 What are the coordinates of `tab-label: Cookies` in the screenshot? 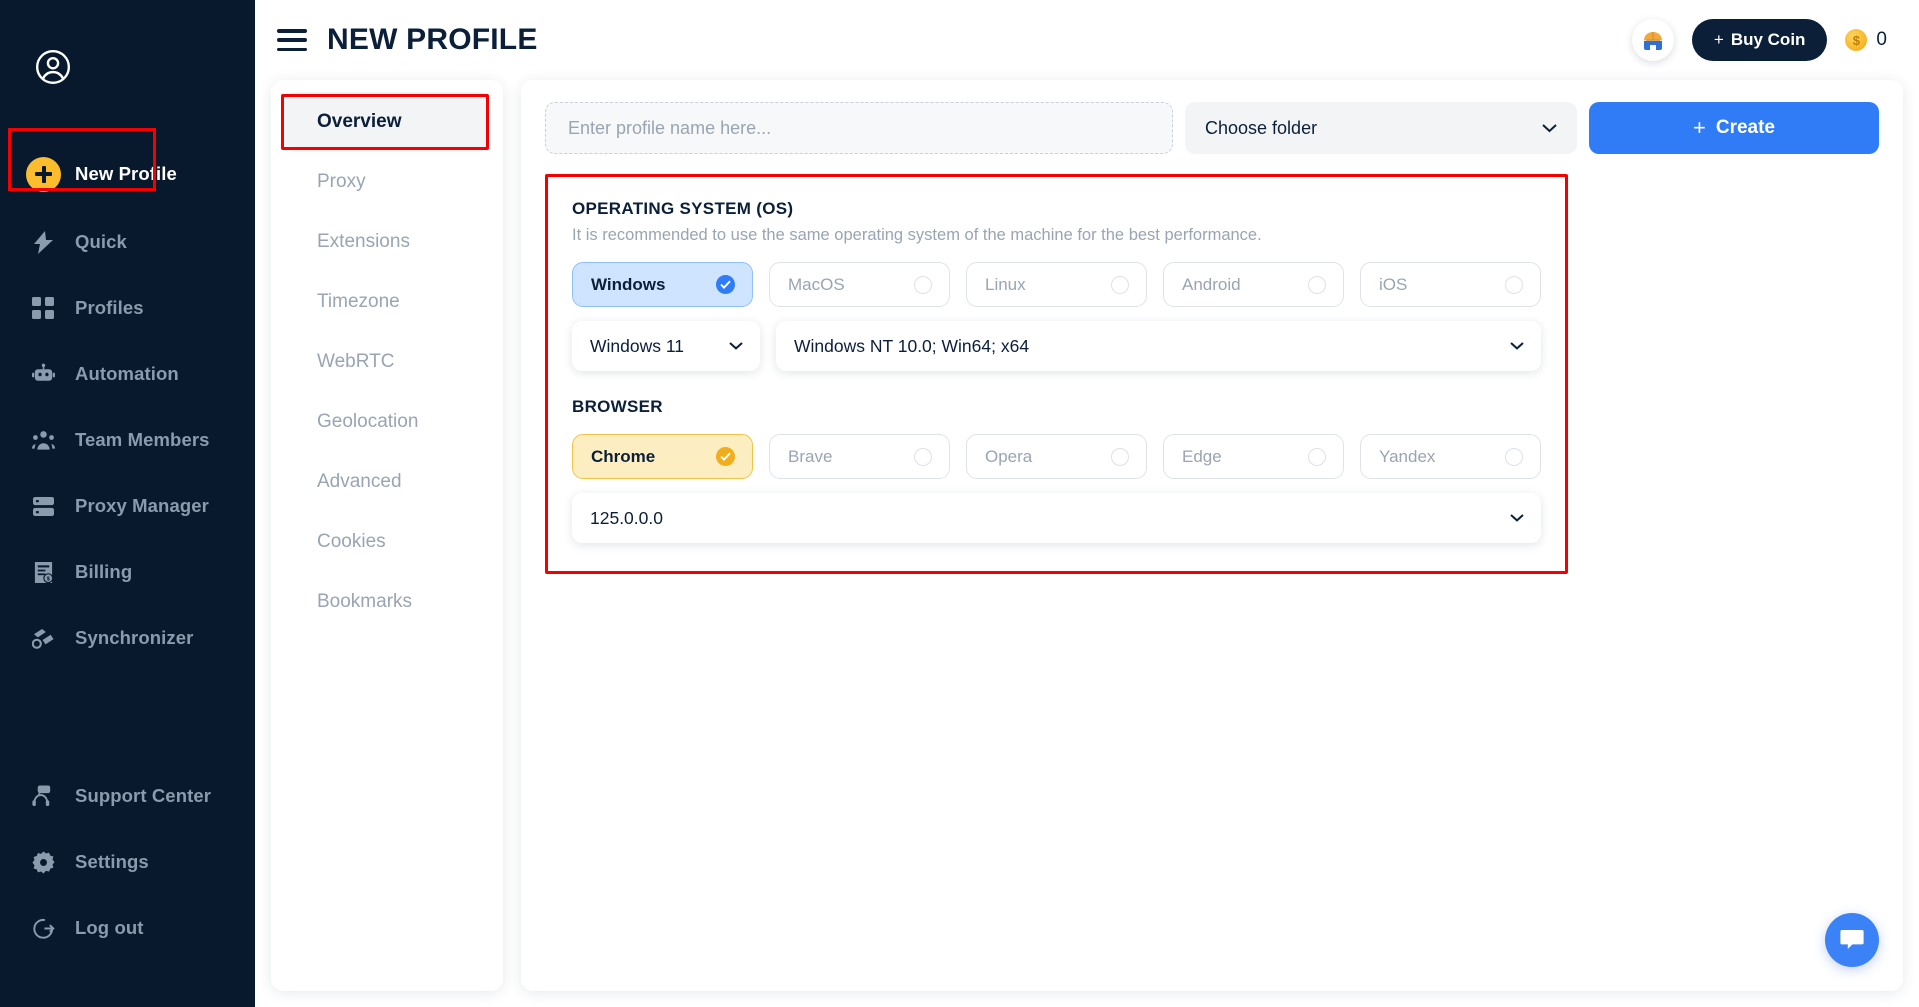 It's located at (351, 541).